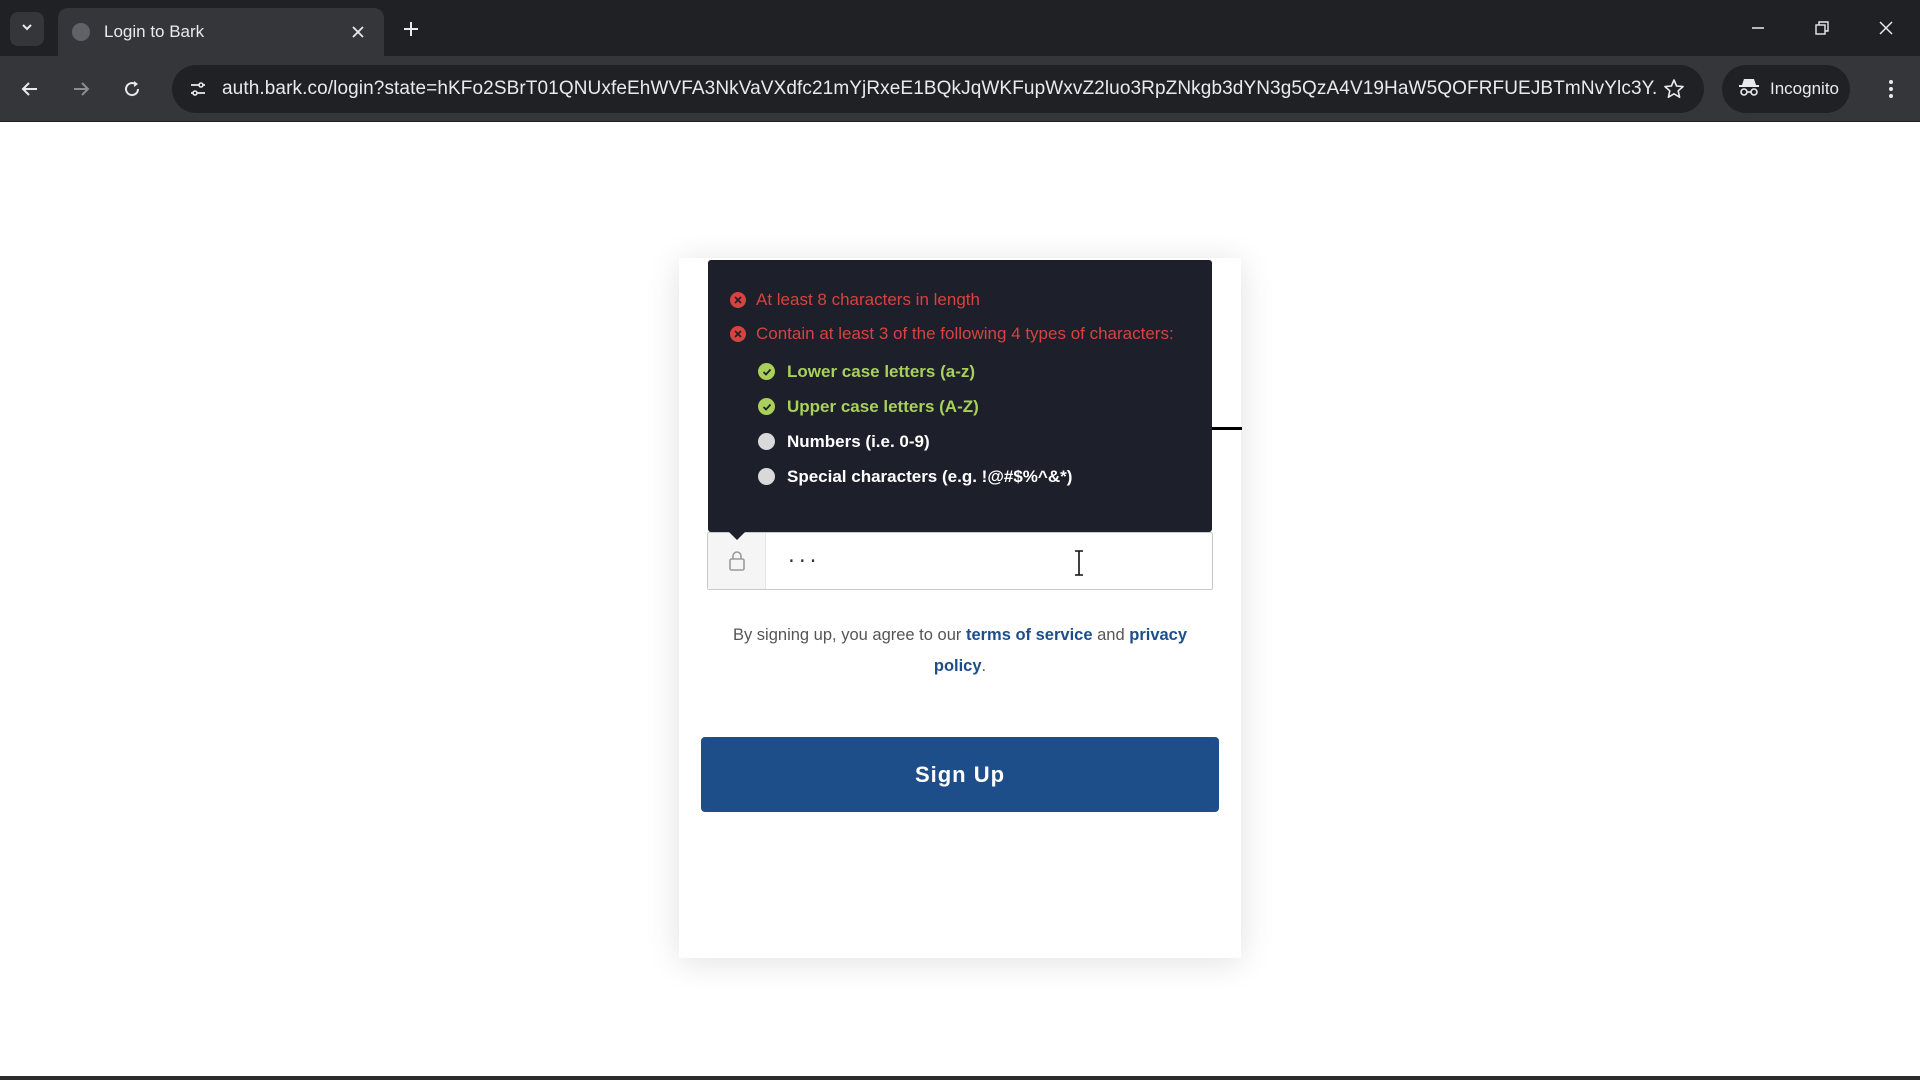  I want to click on sign-up-button: Sign Up, so click(960, 774).